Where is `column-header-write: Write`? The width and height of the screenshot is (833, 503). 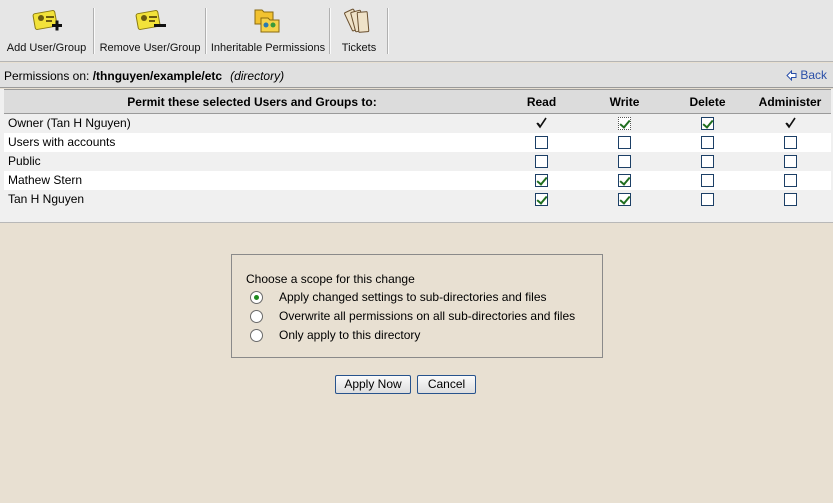 column-header-write: Write is located at coordinates (624, 101).